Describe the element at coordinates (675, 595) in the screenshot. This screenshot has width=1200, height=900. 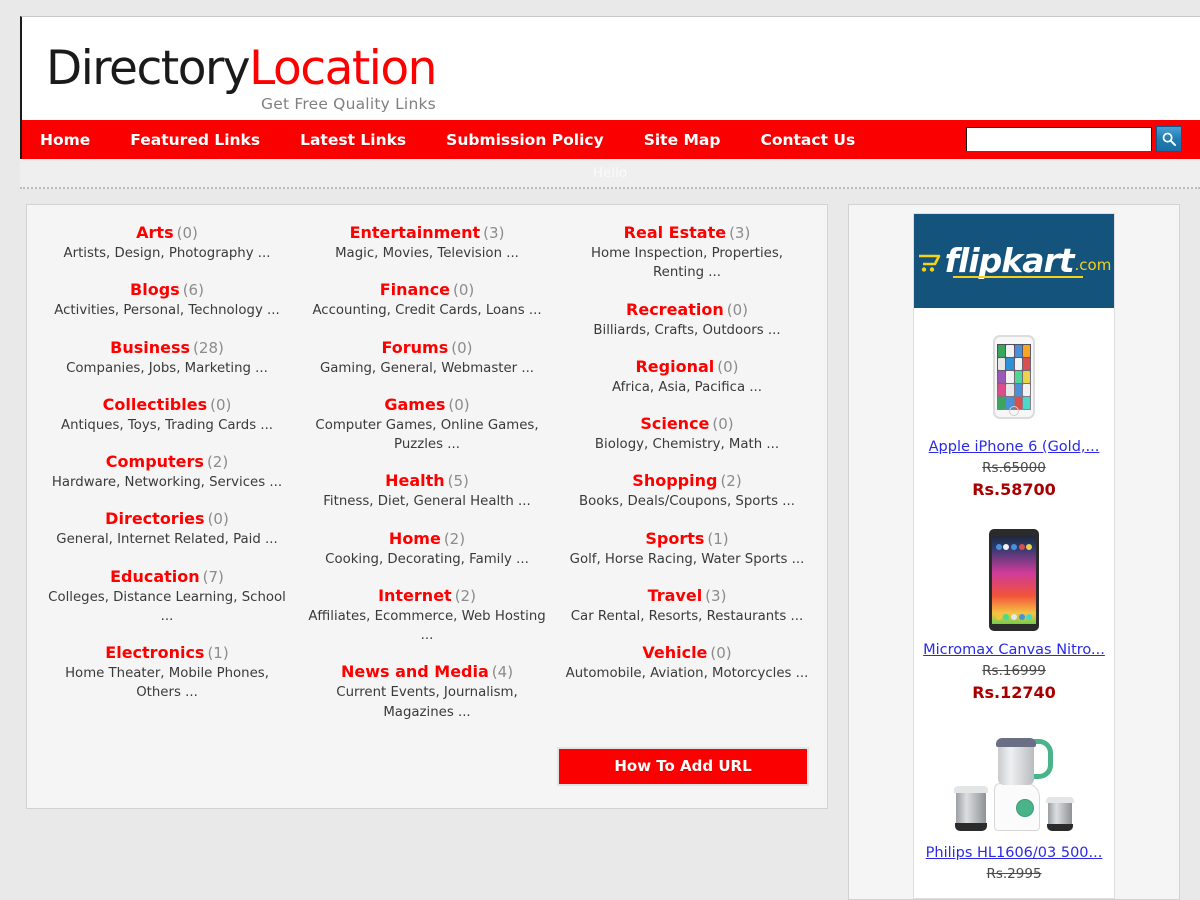
I see `category-link-travel: Travel` at that location.